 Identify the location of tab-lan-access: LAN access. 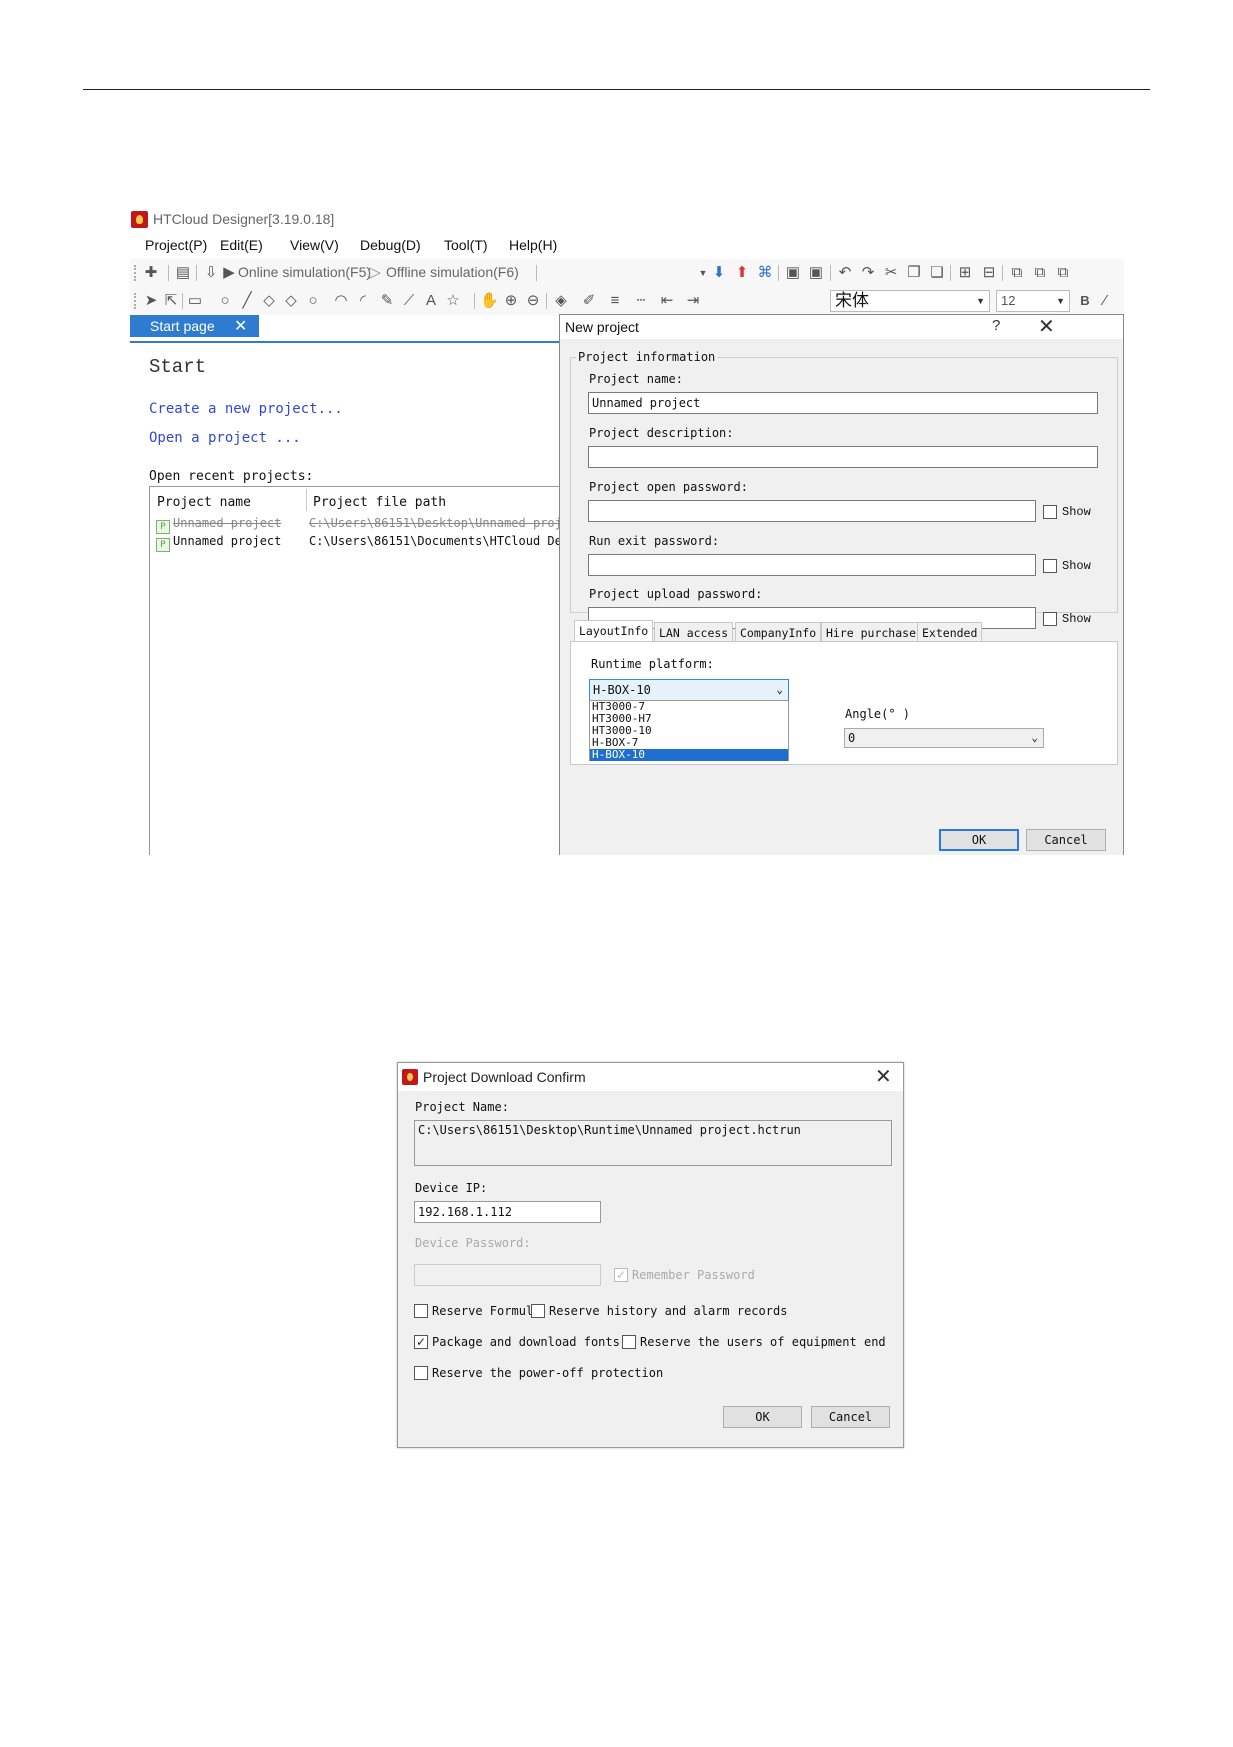
(694, 632).